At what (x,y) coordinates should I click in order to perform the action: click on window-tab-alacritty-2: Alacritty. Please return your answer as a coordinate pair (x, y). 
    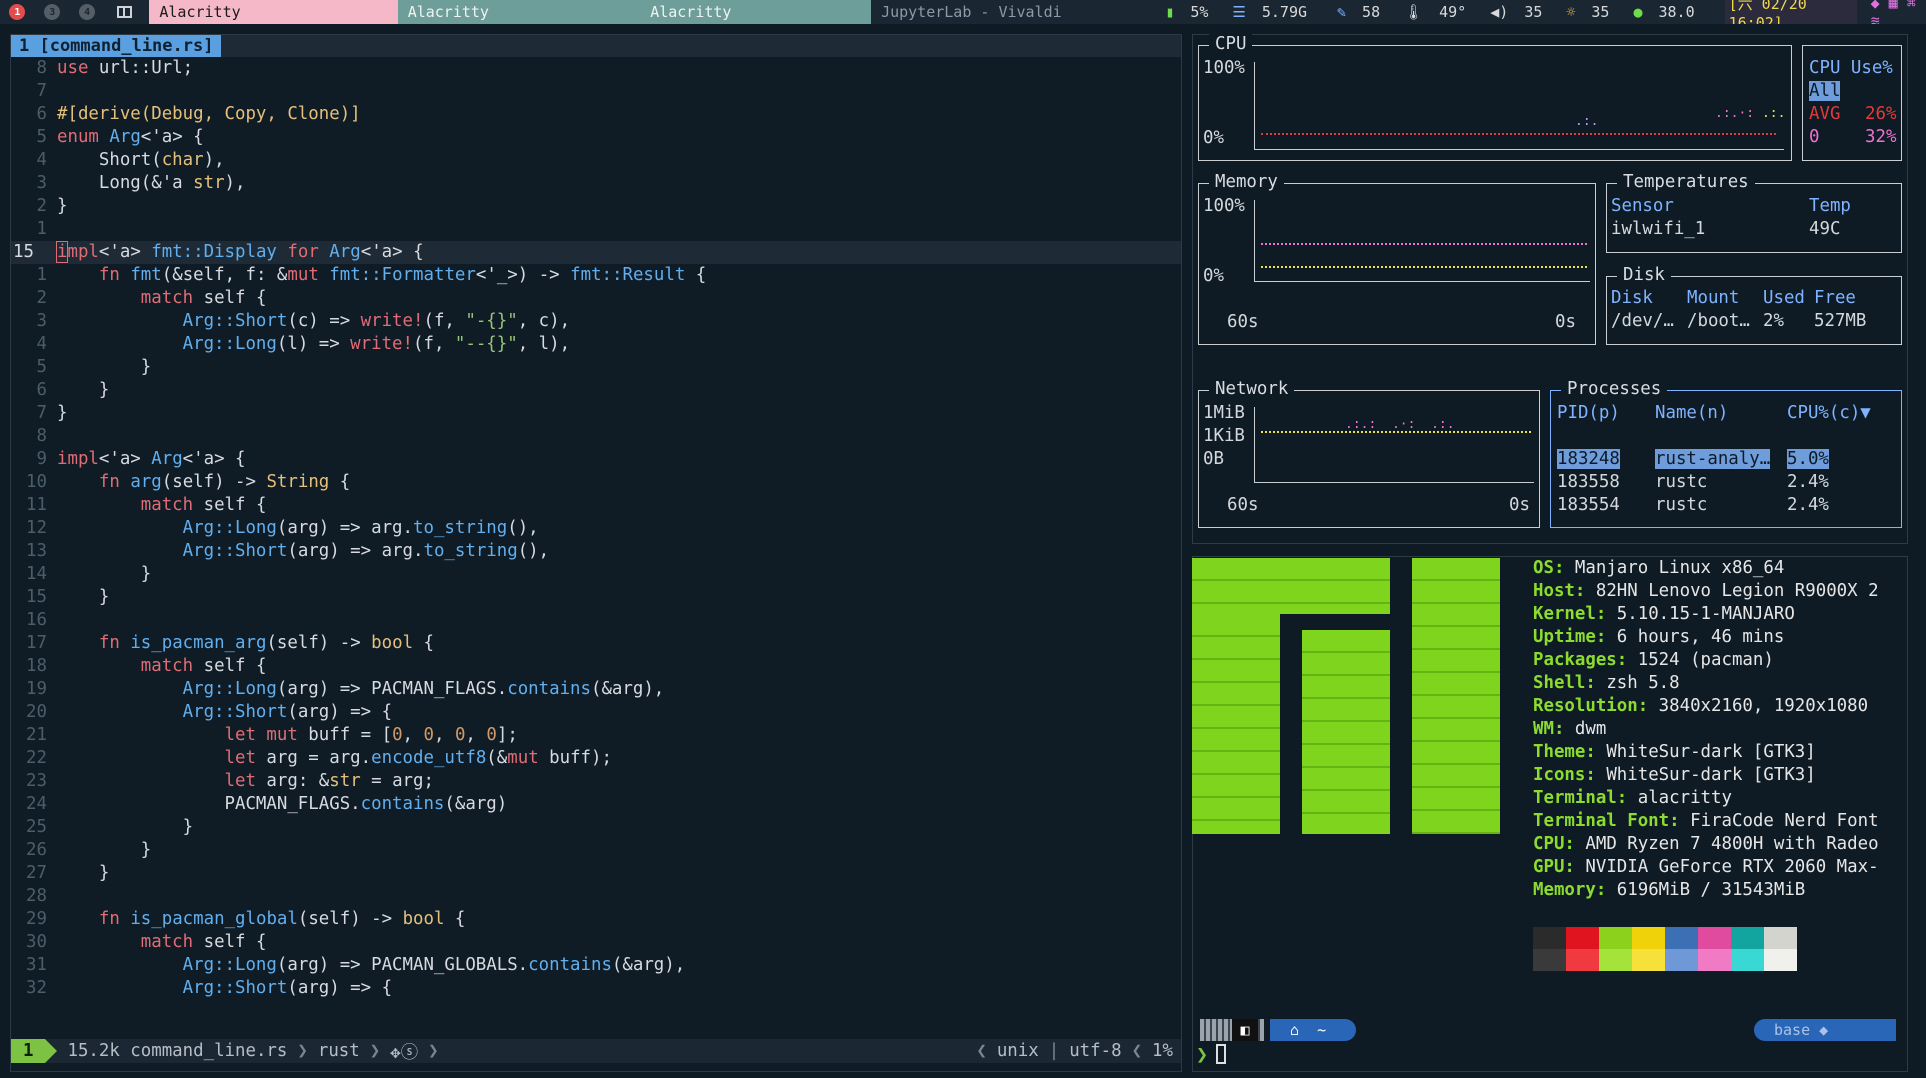
    Looking at the image, I should click on (519, 12).